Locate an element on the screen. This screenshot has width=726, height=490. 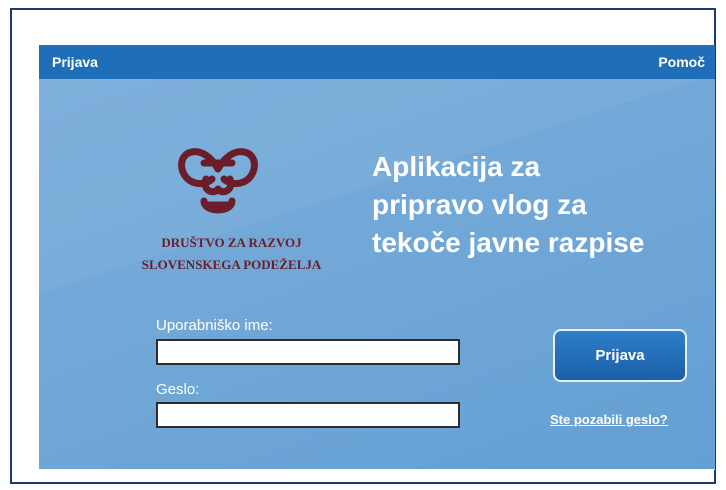
org-name-line1: DRUŠTVO ZA RAZVOJ is located at coordinates (231, 242).